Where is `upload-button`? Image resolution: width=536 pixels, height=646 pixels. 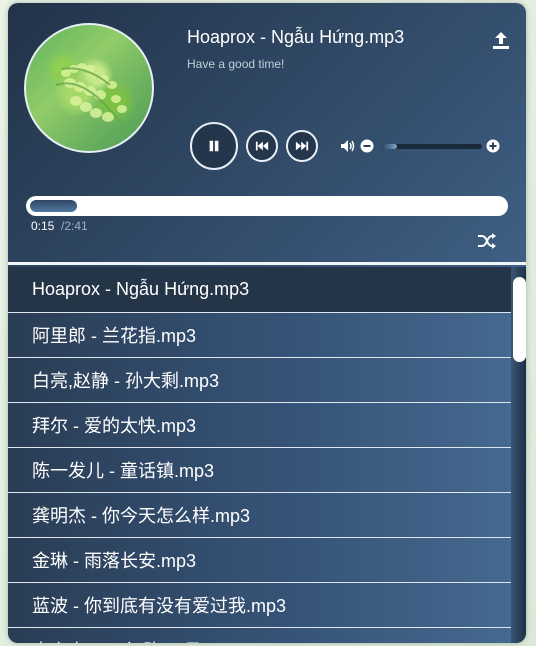 upload-button is located at coordinates (501, 40).